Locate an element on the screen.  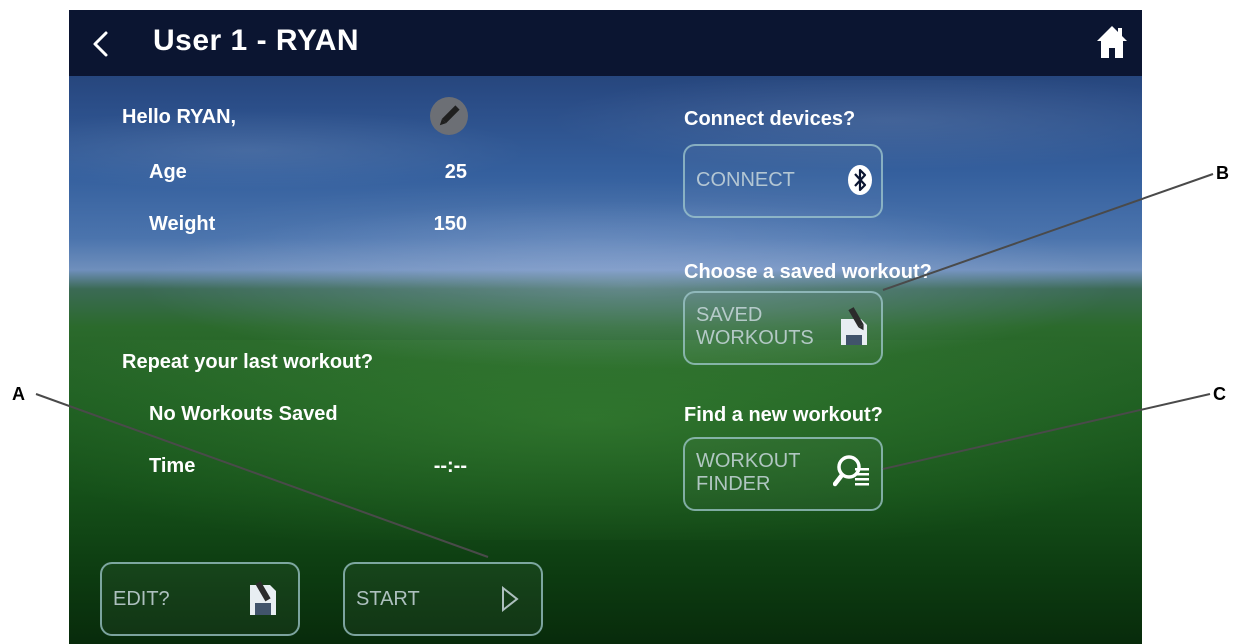
callout-a-line is located at coordinates (262, 475).